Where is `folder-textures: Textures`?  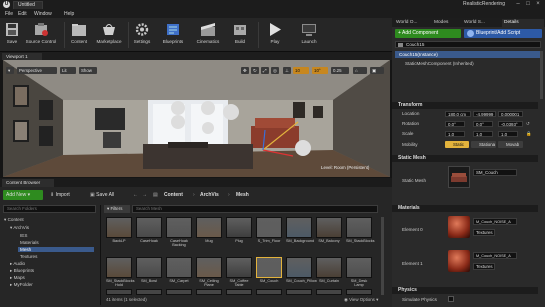 folder-textures: Textures is located at coordinates (28, 256).